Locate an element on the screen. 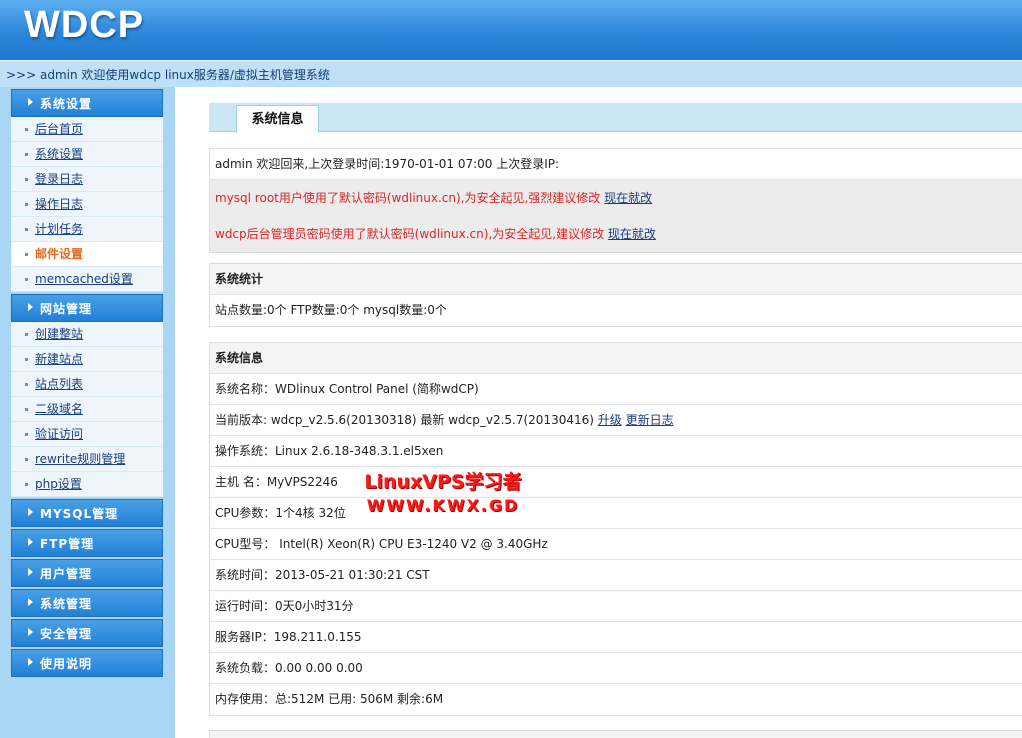 Image resolution: width=1022 pixels, height=738 pixels. menu-head-mysql: MYSQL管理 is located at coordinates (87, 513).